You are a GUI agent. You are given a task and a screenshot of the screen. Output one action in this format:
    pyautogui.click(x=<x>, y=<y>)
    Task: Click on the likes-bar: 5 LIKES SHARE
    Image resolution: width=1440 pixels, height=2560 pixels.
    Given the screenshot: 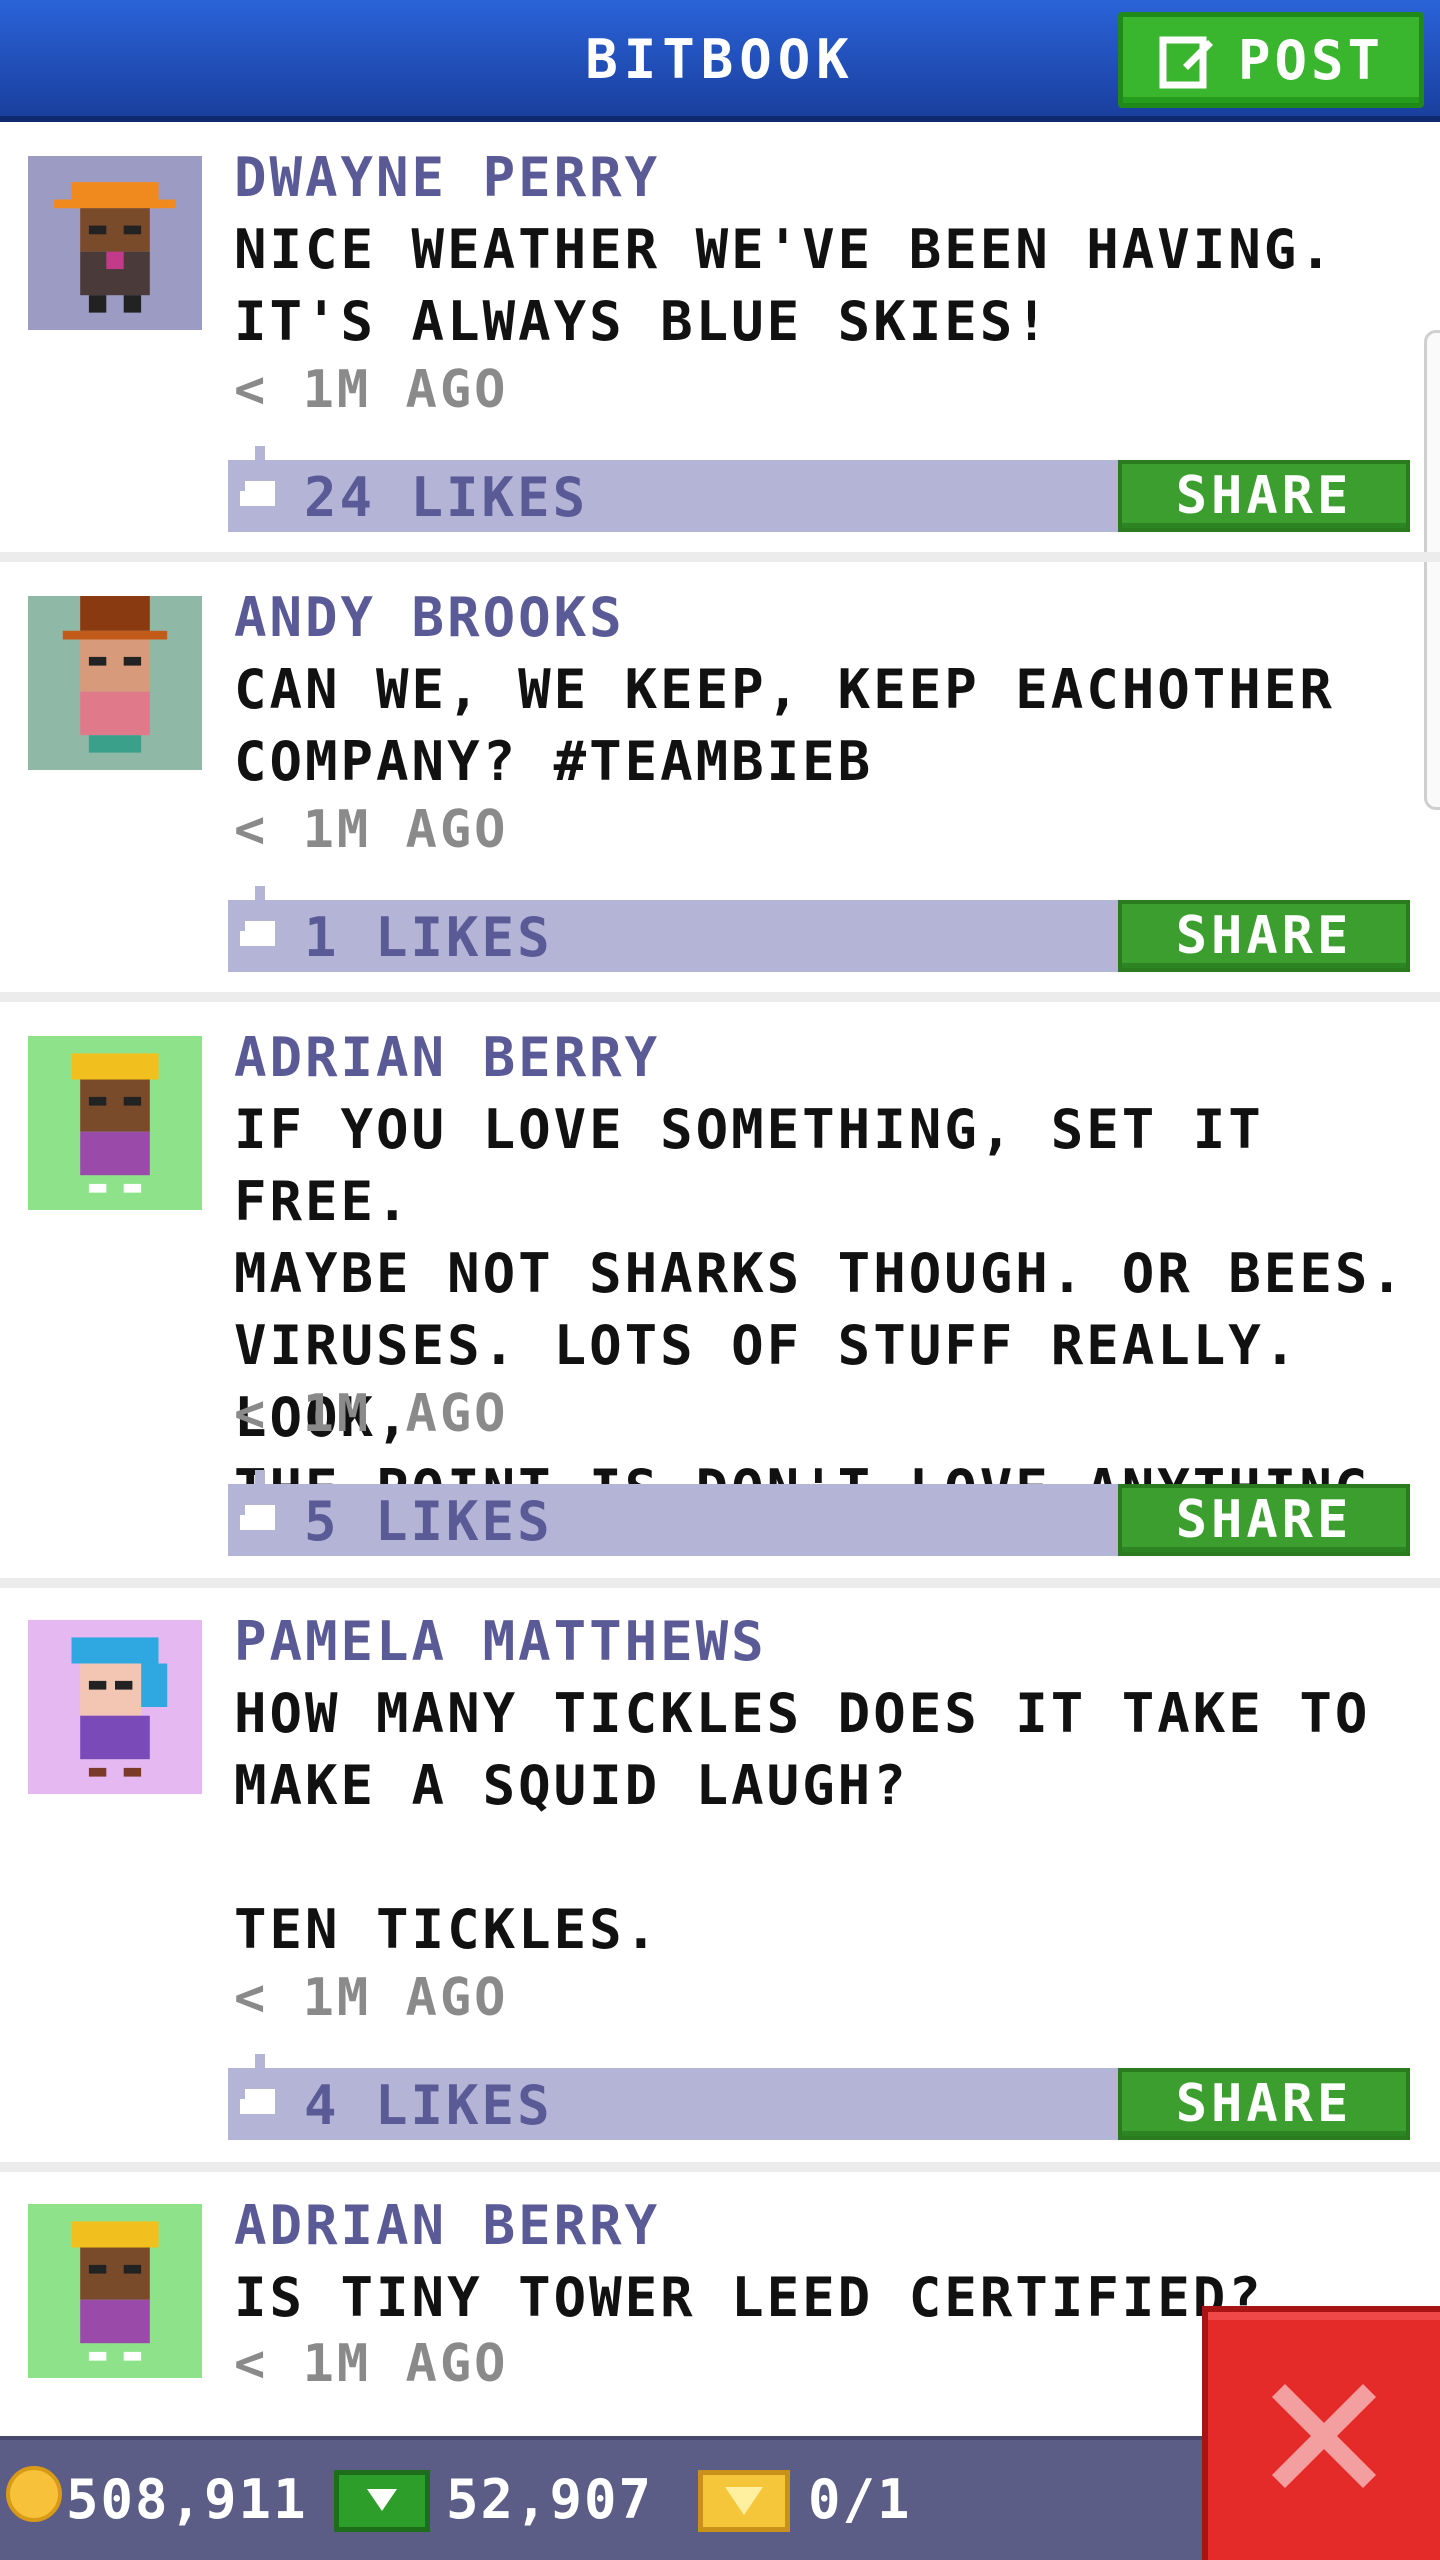 What is the action you would take?
    pyautogui.click(x=819, y=1513)
    